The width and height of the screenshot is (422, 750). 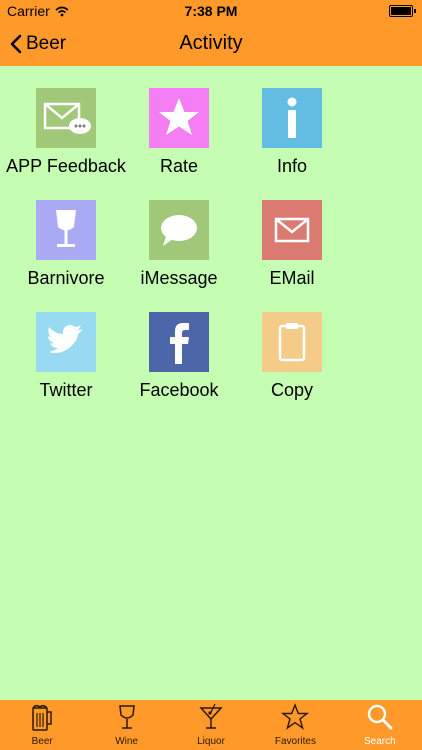 I want to click on feedback-icon, so click(x=66, y=118).